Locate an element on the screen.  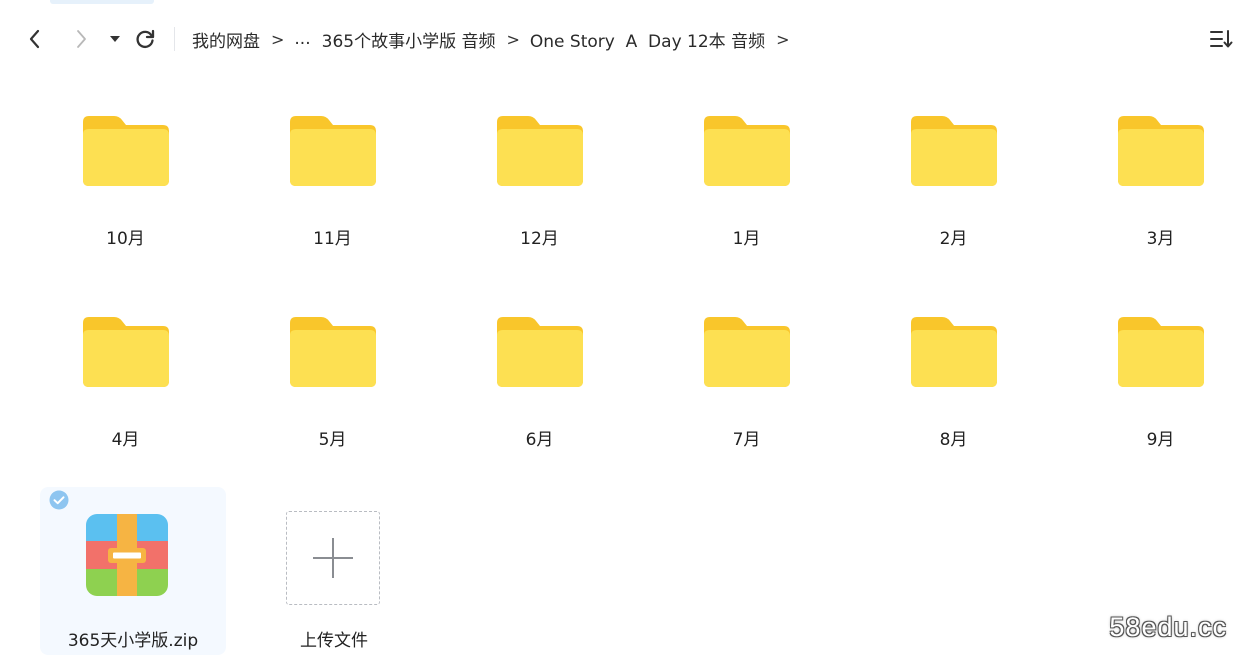
folder-name: 3月 is located at coordinates (1160, 239).